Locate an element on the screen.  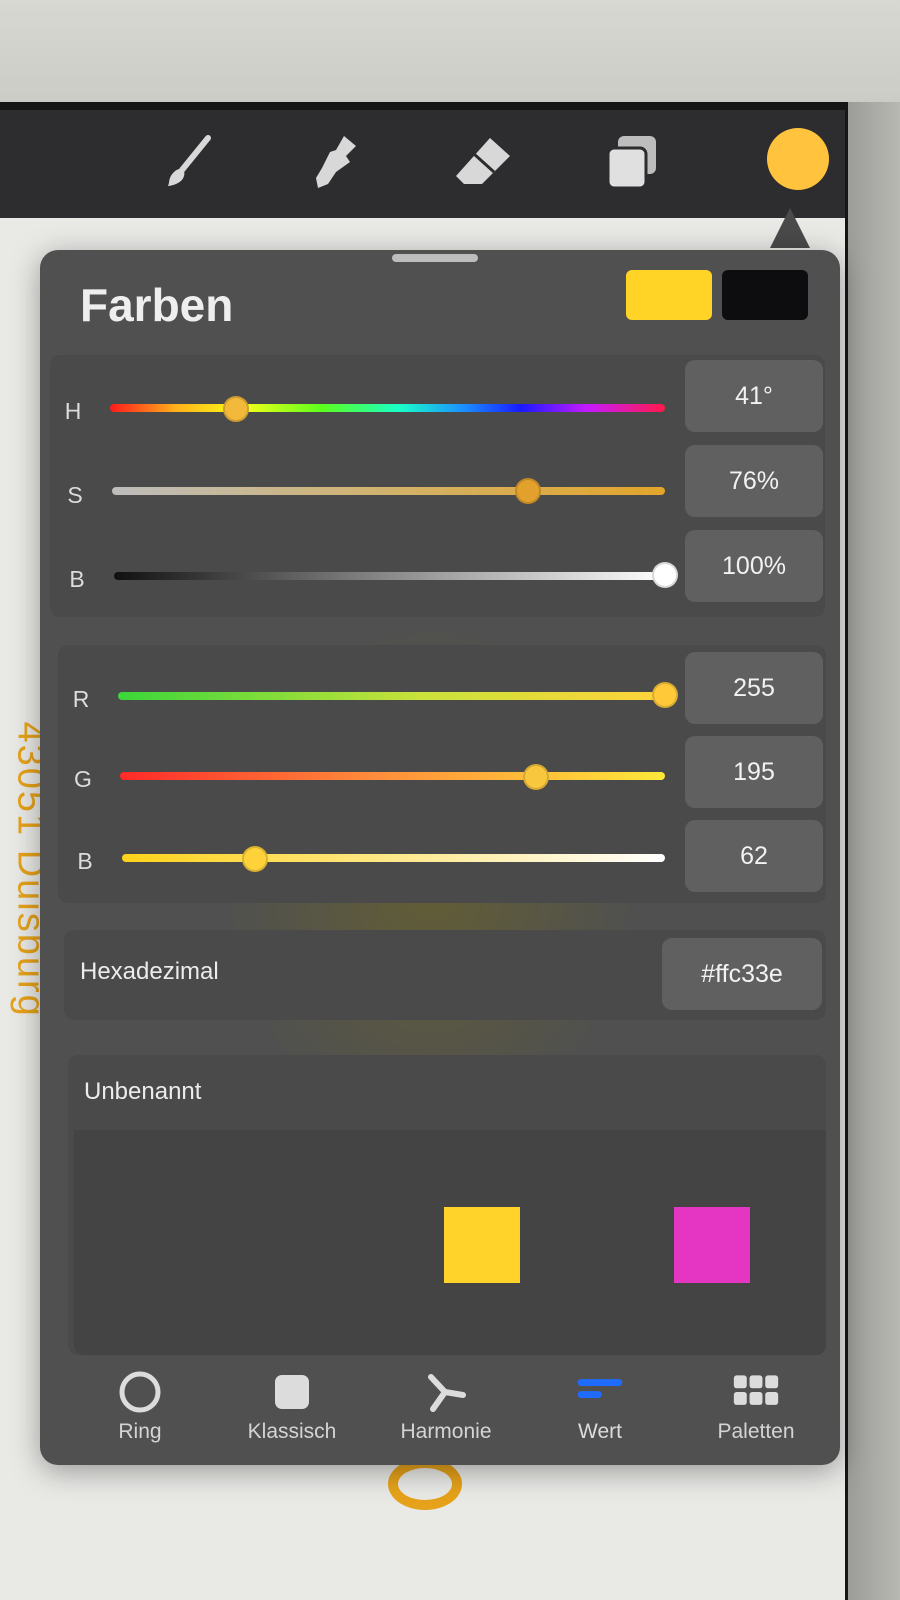
tab-palettes: Paletten is located at coordinates (756, 1413).